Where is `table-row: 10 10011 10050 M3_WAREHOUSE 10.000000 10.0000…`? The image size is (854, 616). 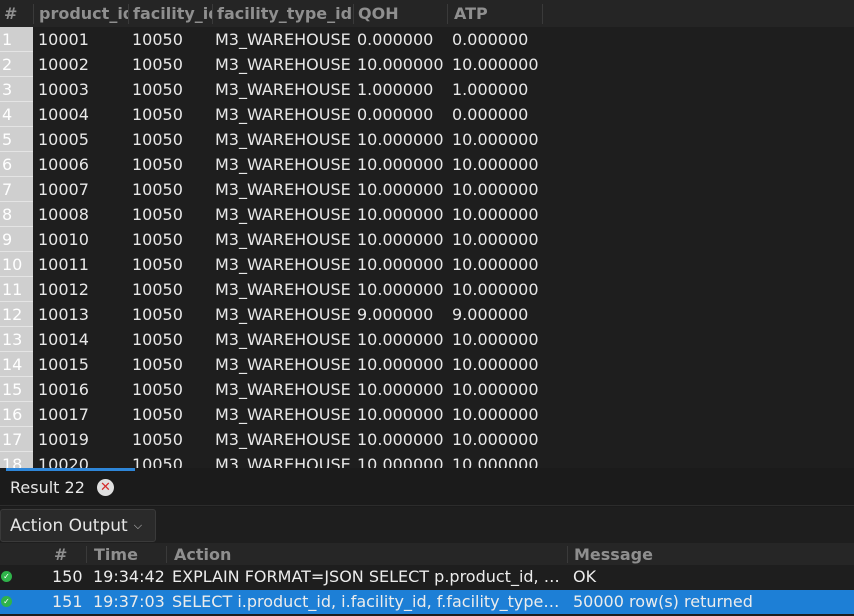
table-row: 10 10011 10050 M3_WAREHOUSE 10.000000 10.0000… is located at coordinates (427, 264).